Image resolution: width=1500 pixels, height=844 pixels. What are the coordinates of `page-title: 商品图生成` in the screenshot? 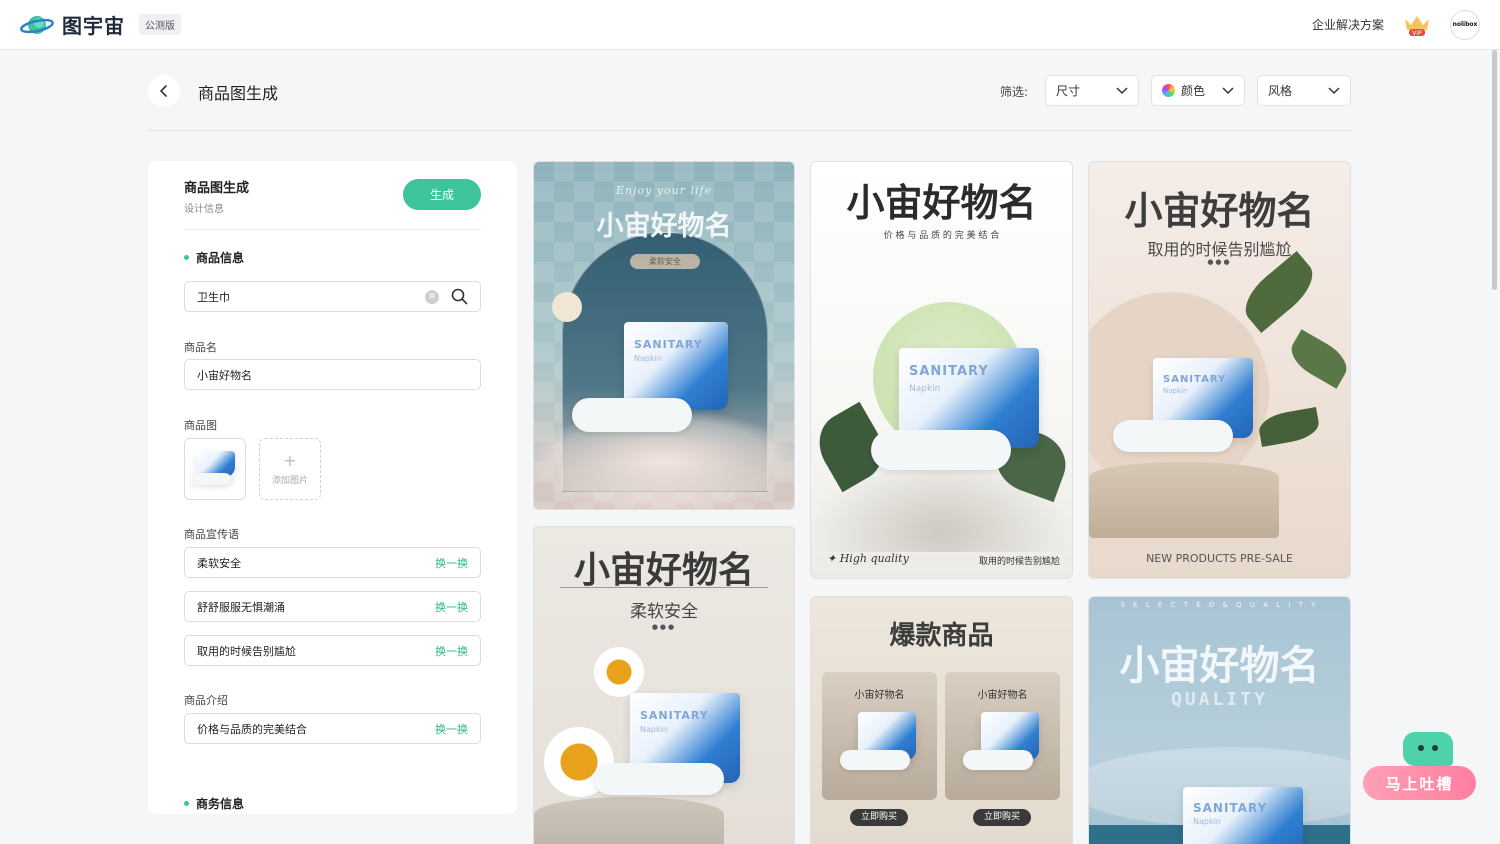 It's located at (238, 93).